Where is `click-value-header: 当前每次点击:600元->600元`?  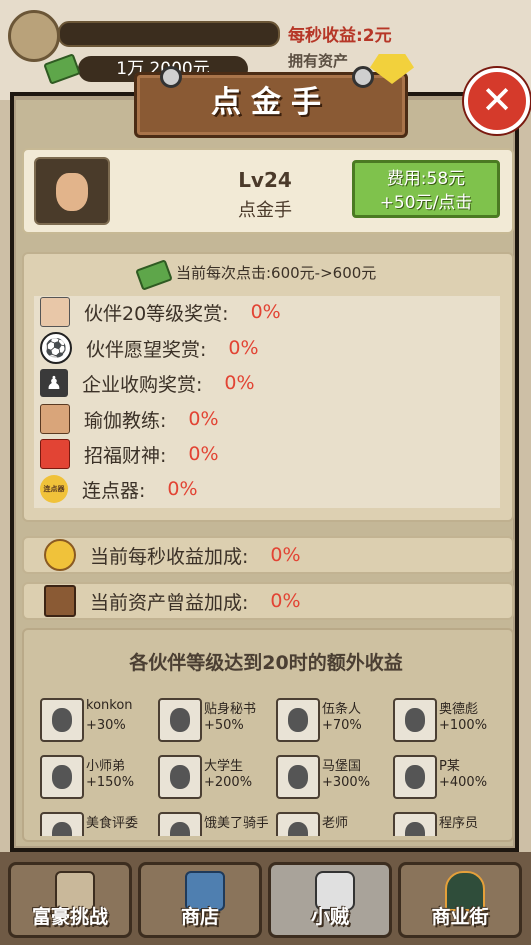 click-value-header: 当前每次点击:600元->600元 is located at coordinates (276, 273).